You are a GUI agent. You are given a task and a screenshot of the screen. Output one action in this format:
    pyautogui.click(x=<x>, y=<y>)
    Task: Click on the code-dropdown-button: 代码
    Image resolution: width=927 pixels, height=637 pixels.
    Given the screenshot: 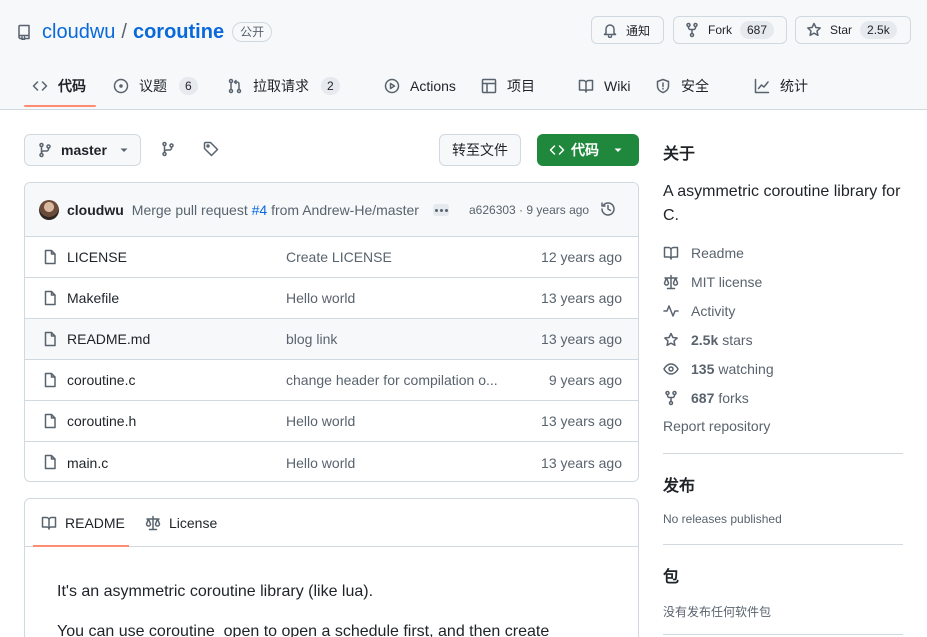 What is the action you would take?
    pyautogui.click(x=588, y=150)
    